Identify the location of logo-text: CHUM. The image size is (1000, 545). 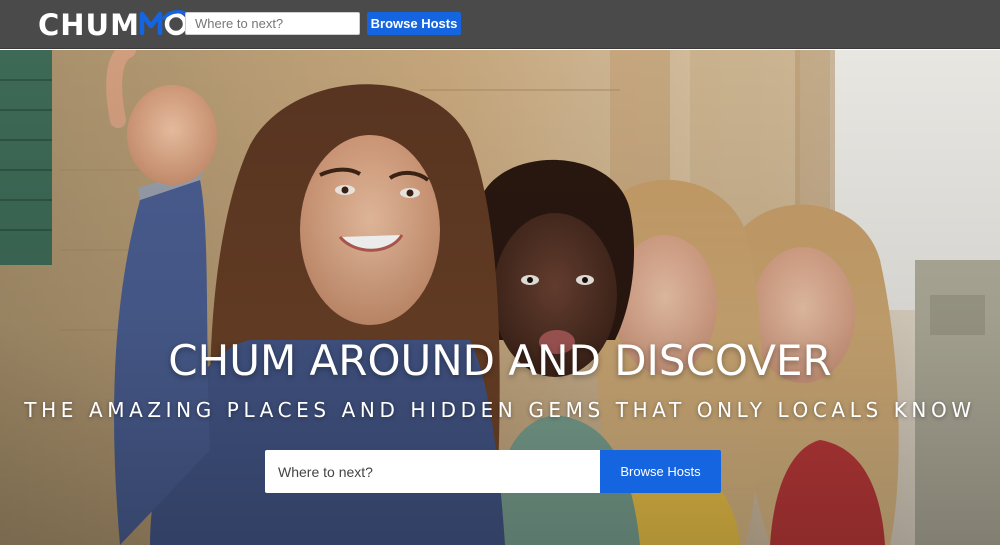
(89, 25).